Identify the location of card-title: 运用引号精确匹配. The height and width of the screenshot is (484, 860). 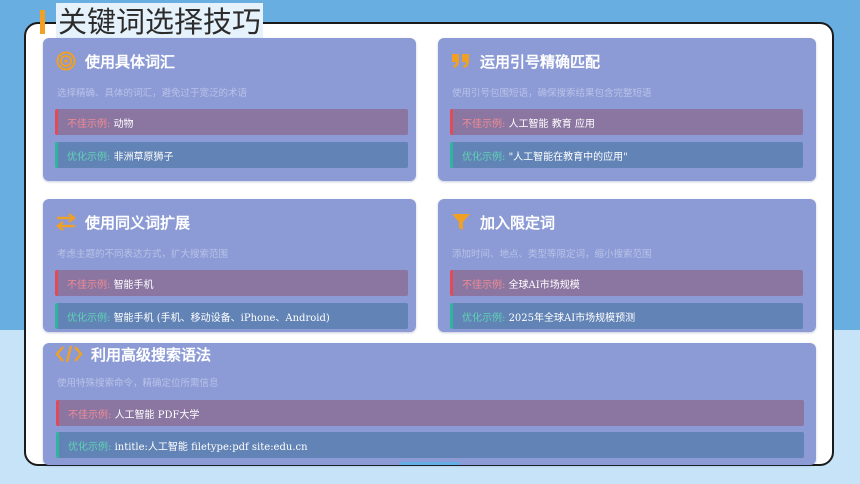
(540, 61).